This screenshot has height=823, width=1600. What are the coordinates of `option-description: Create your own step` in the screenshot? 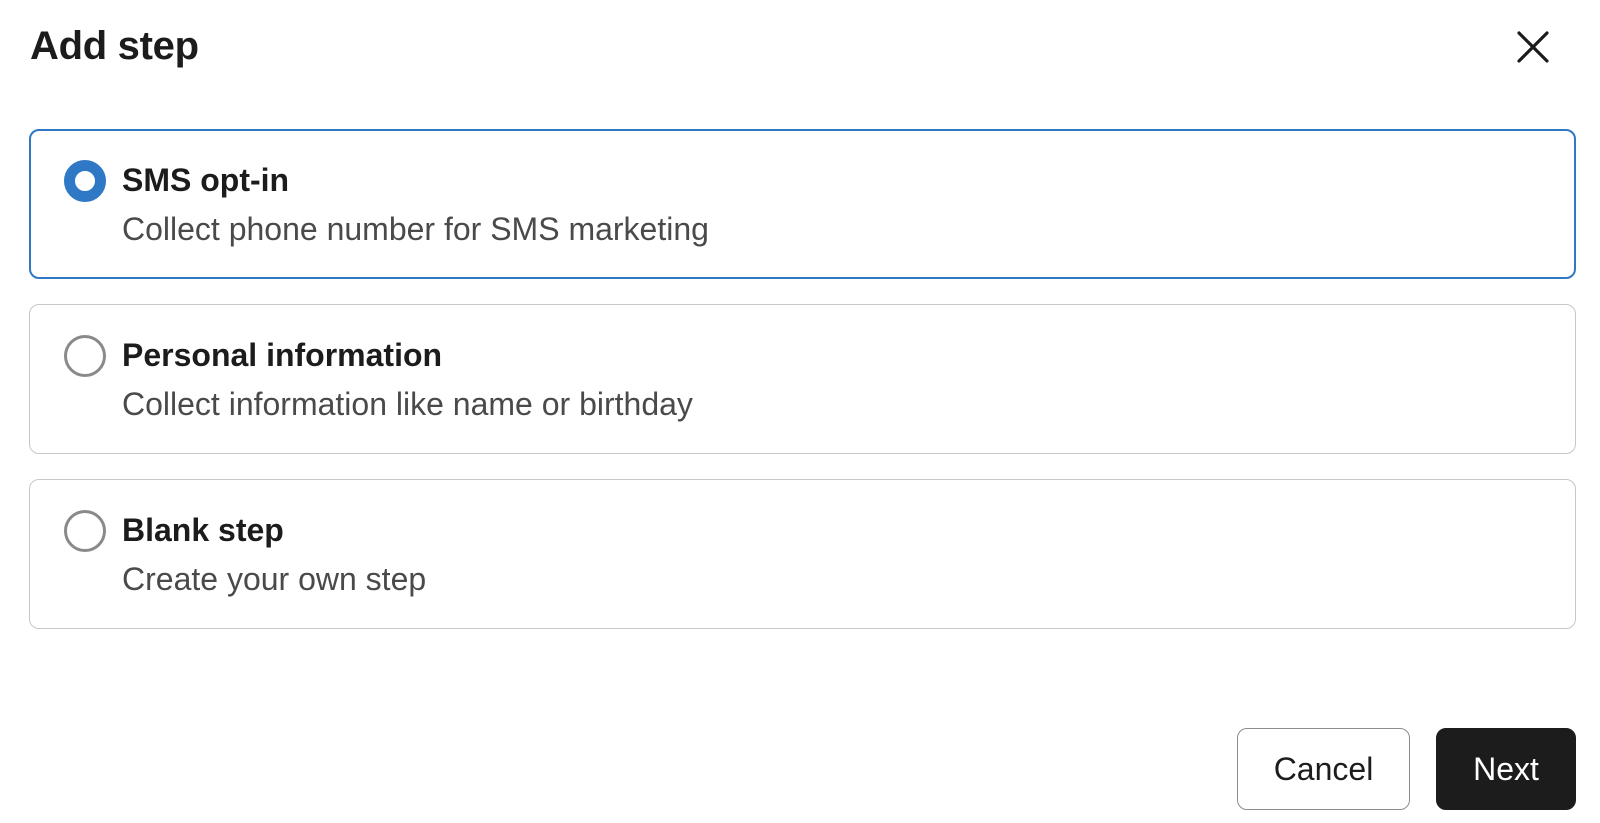 It's located at (274, 579).